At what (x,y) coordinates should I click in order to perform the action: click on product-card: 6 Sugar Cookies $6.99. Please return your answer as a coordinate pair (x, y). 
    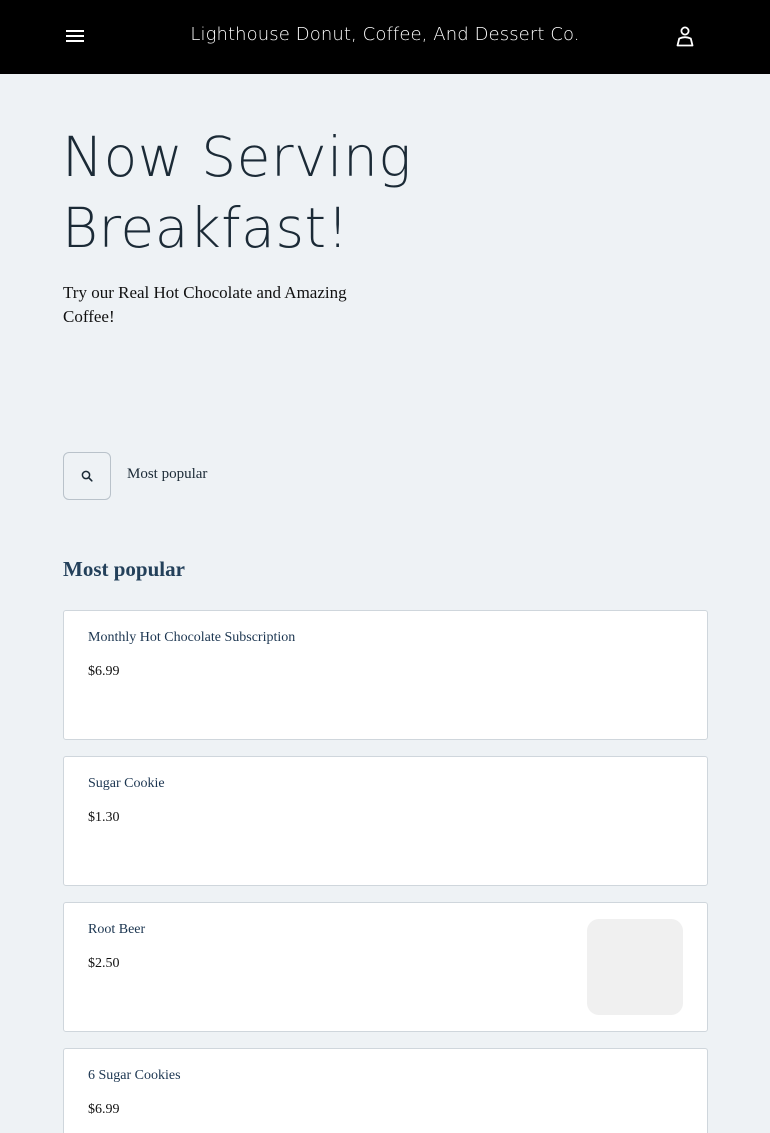
    Looking at the image, I should click on (385, 1090).